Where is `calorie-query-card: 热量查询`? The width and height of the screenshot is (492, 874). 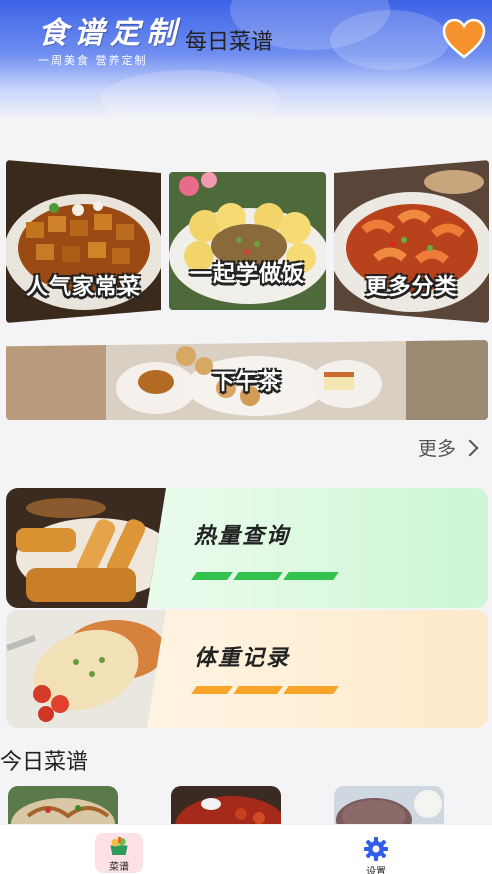
calorie-query-card: 热量查询 is located at coordinates (247, 548).